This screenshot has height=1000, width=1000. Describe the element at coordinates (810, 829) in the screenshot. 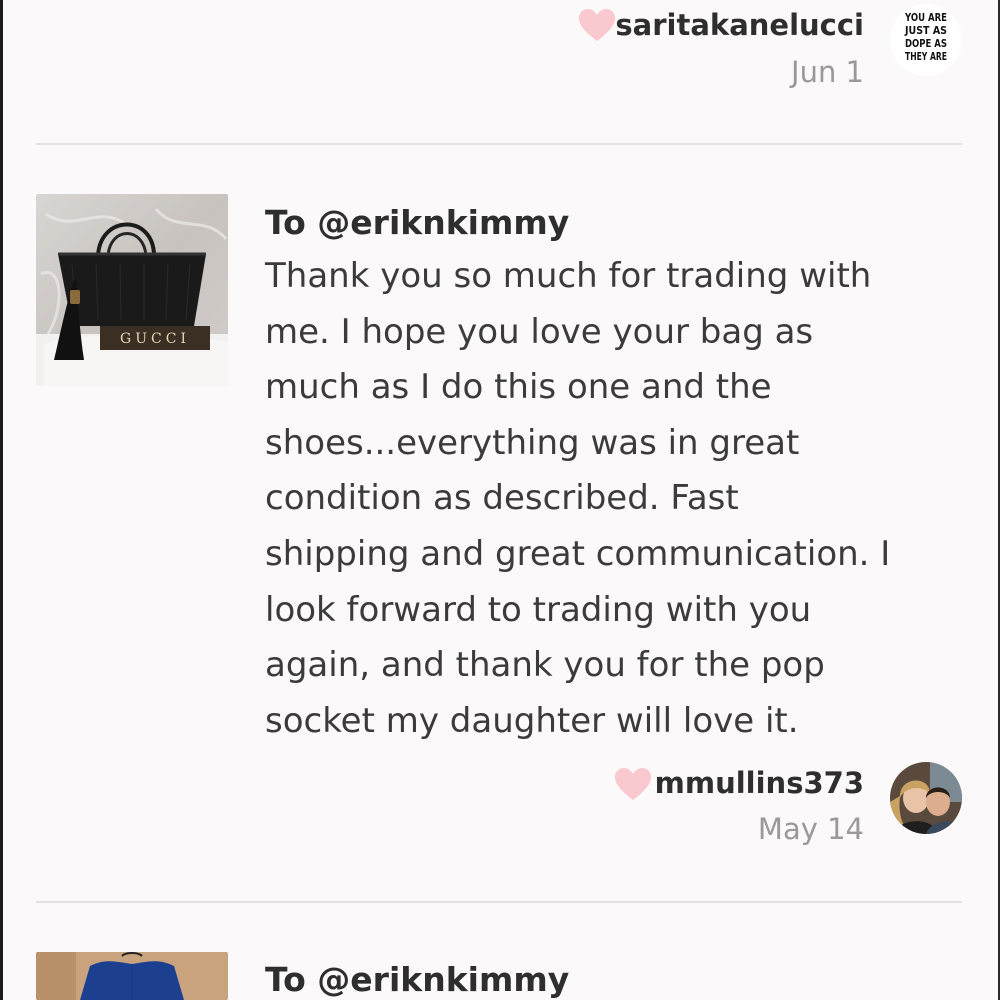

I see `review-date: May 14` at that location.